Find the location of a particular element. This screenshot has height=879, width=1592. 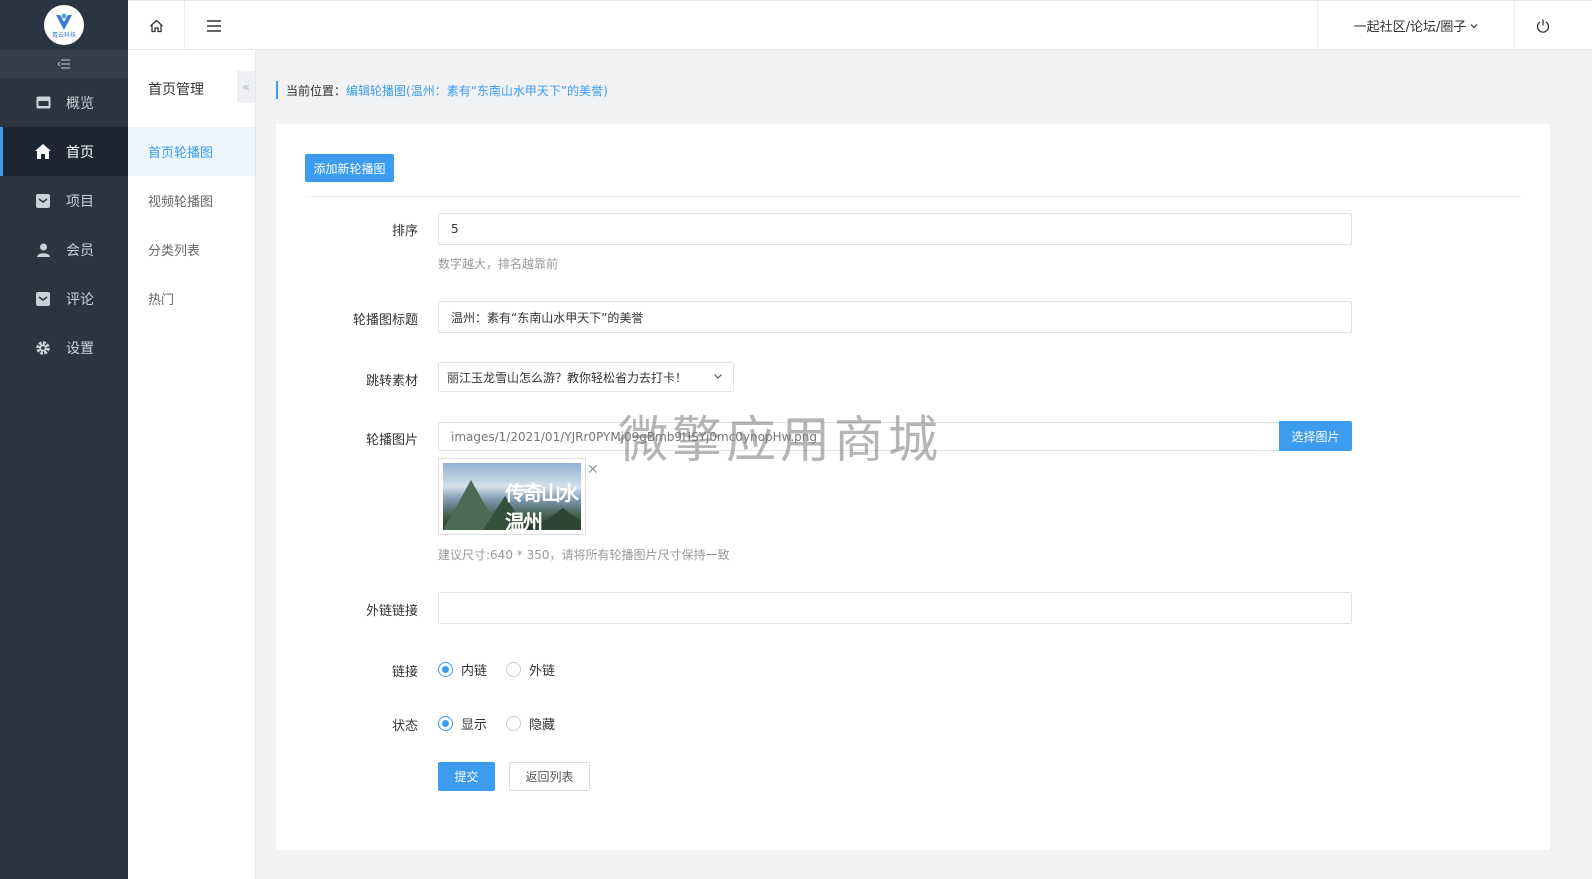

menu-toggle-button is located at coordinates (213, 25).